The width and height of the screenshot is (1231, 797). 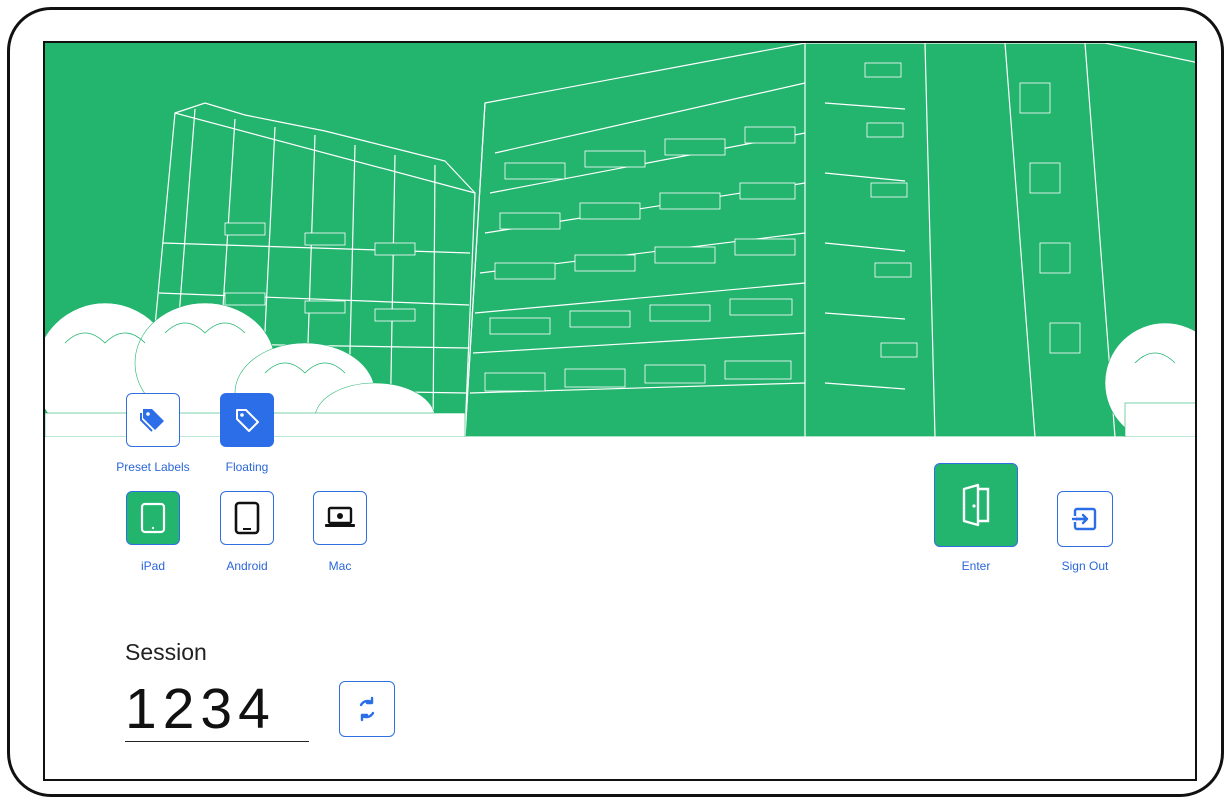 I want to click on door-open-icon, so click(x=976, y=505).